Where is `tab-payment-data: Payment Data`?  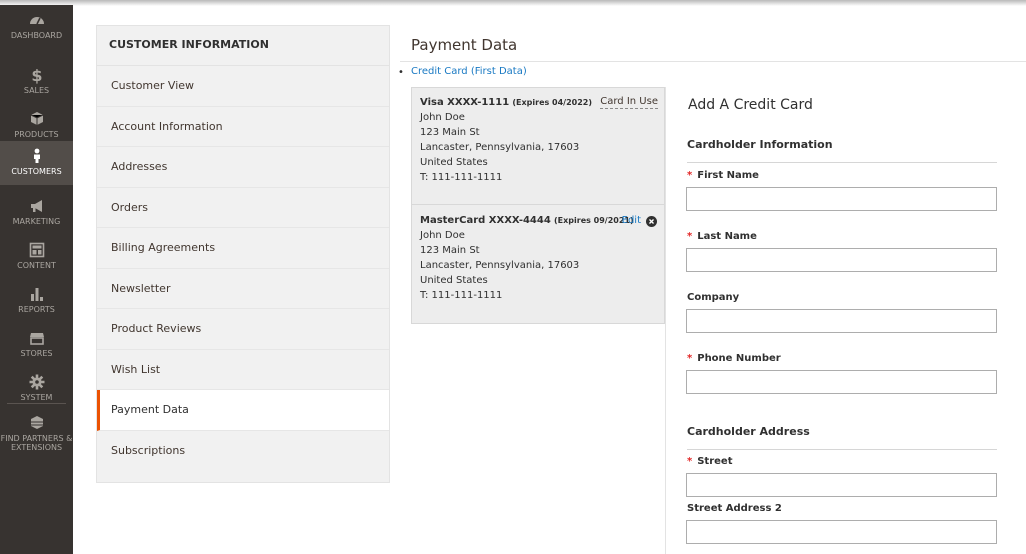
tab-payment-data: Payment Data is located at coordinates (243, 410).